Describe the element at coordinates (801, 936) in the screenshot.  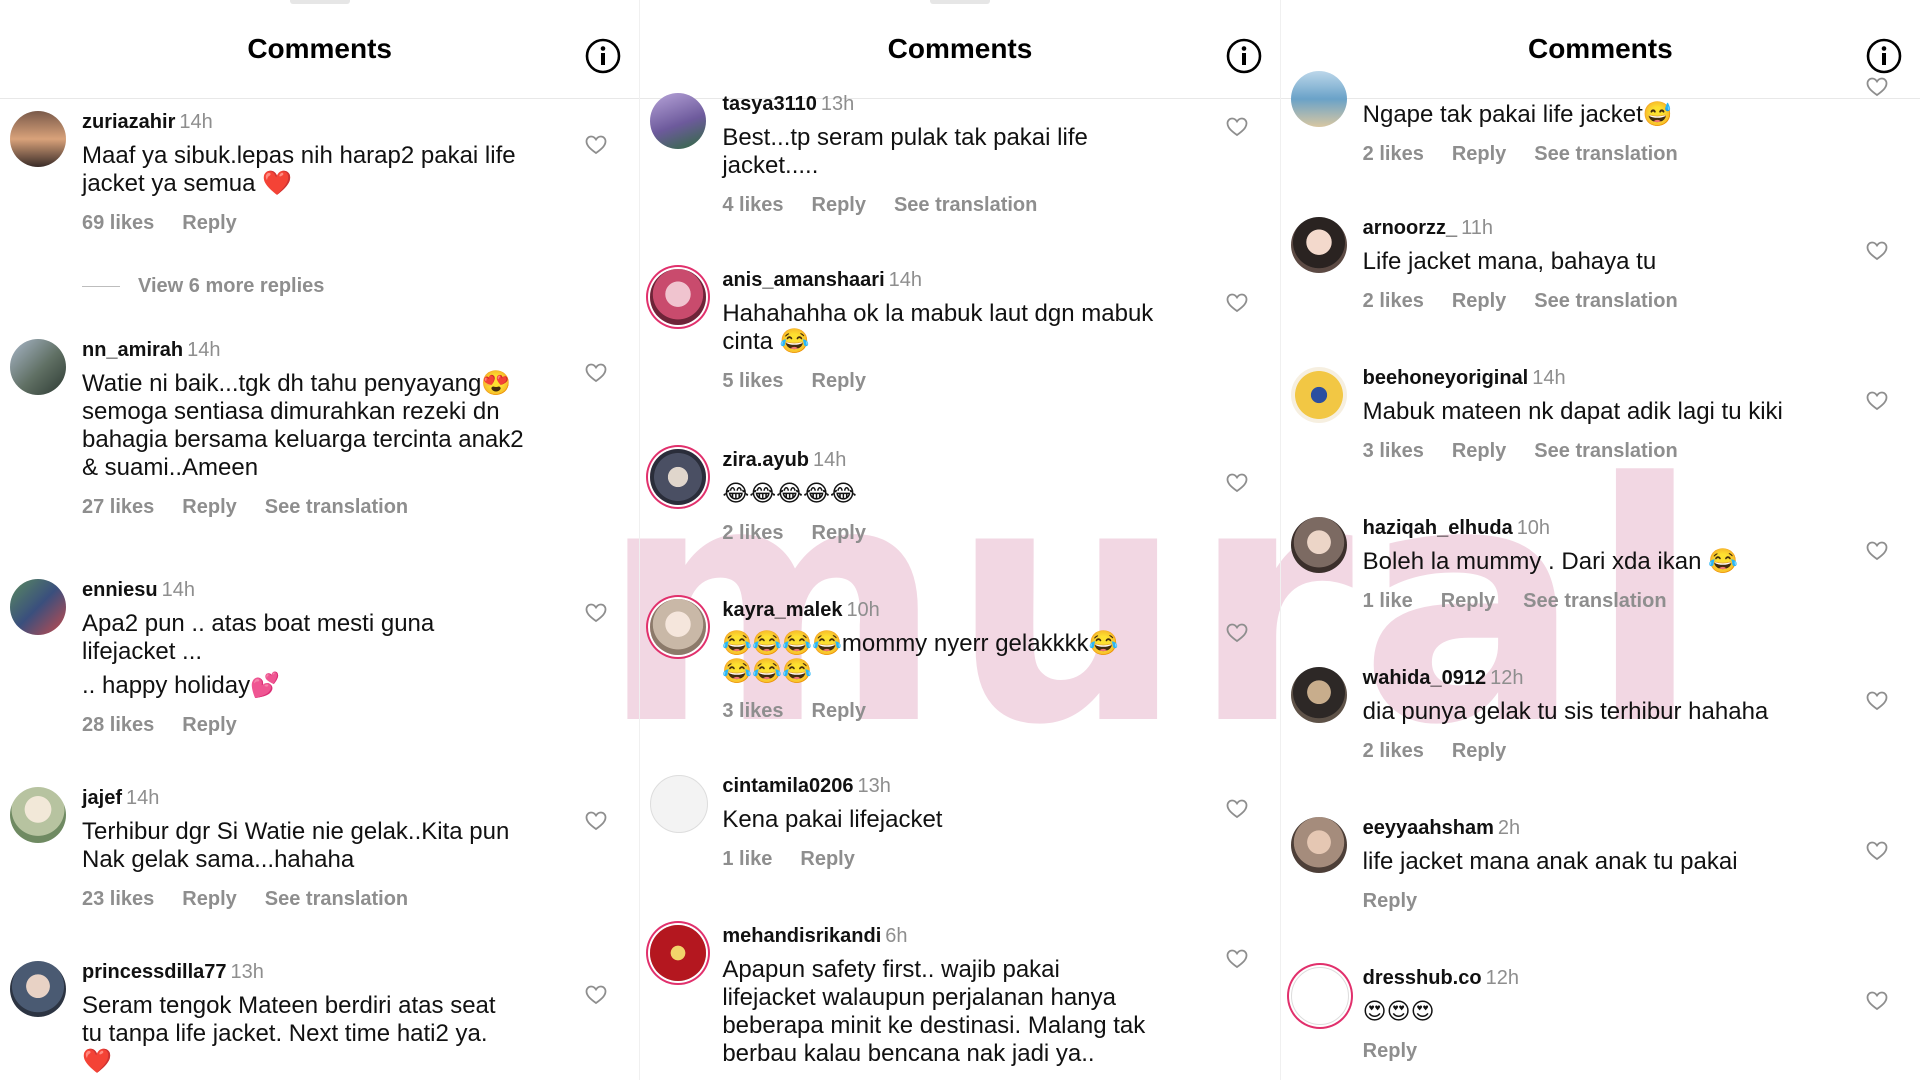
I see `username: mehandisrikandi` at that location.